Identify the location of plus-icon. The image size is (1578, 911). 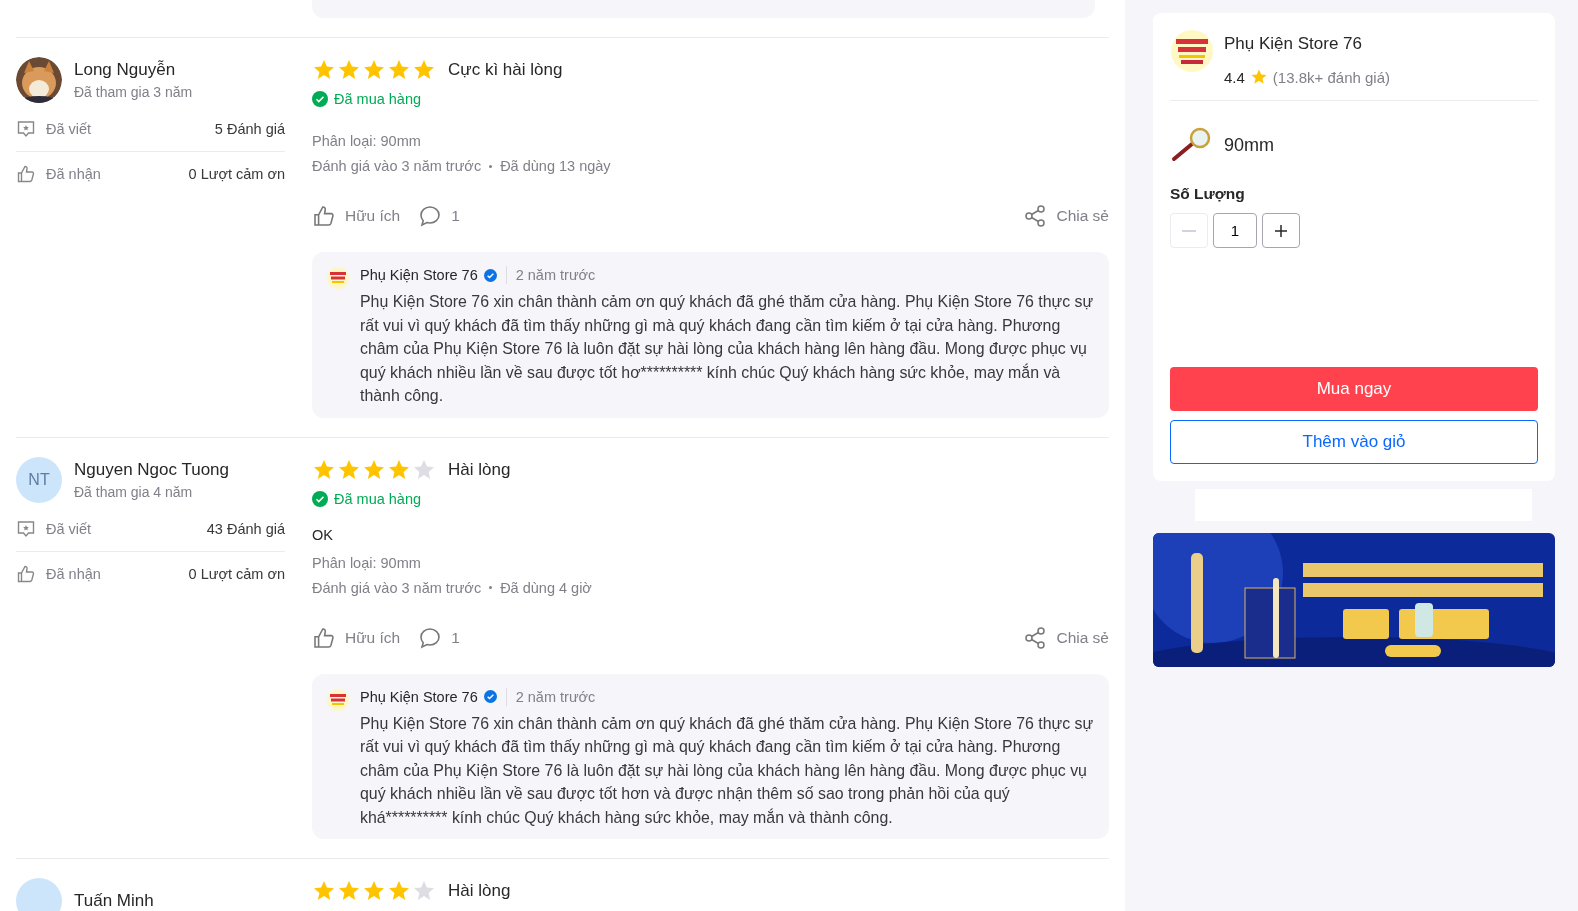
(1281, 230).